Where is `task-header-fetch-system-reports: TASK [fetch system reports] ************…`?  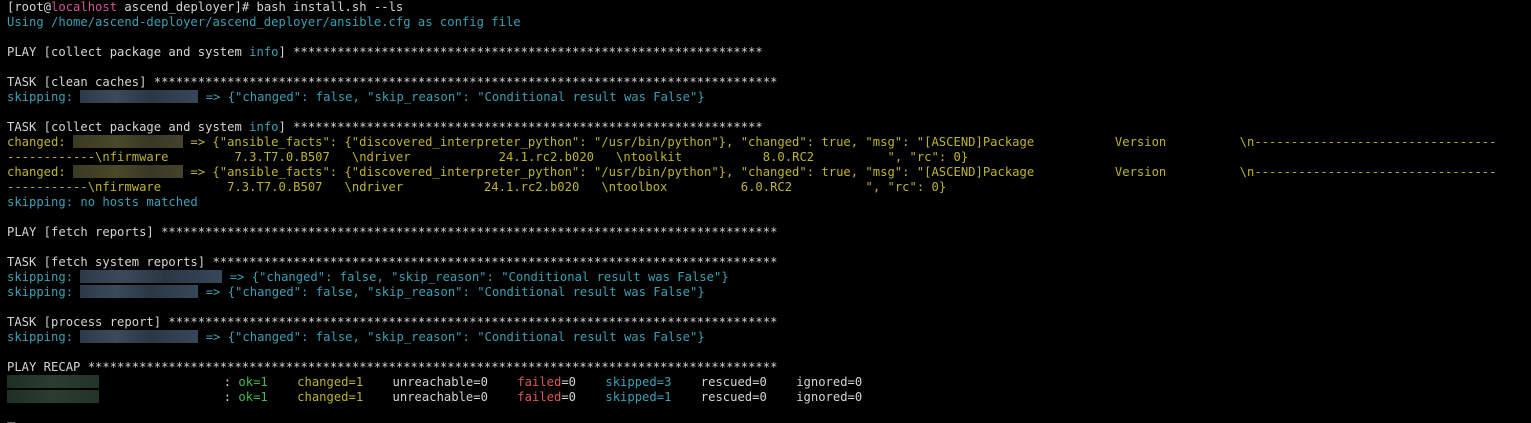
task-header-fetch-system-reports: TASK [fetch system reports] ************… is located at coordinates (392, 262).